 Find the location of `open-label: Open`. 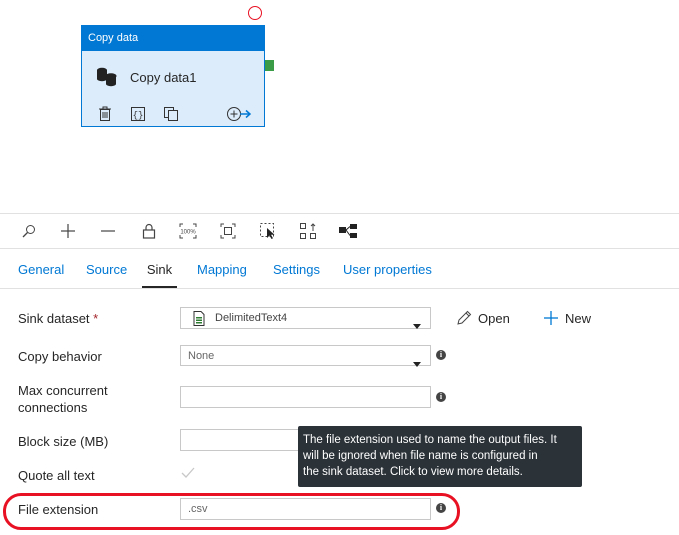

open-label: Open is located at coordinates (494, 318).